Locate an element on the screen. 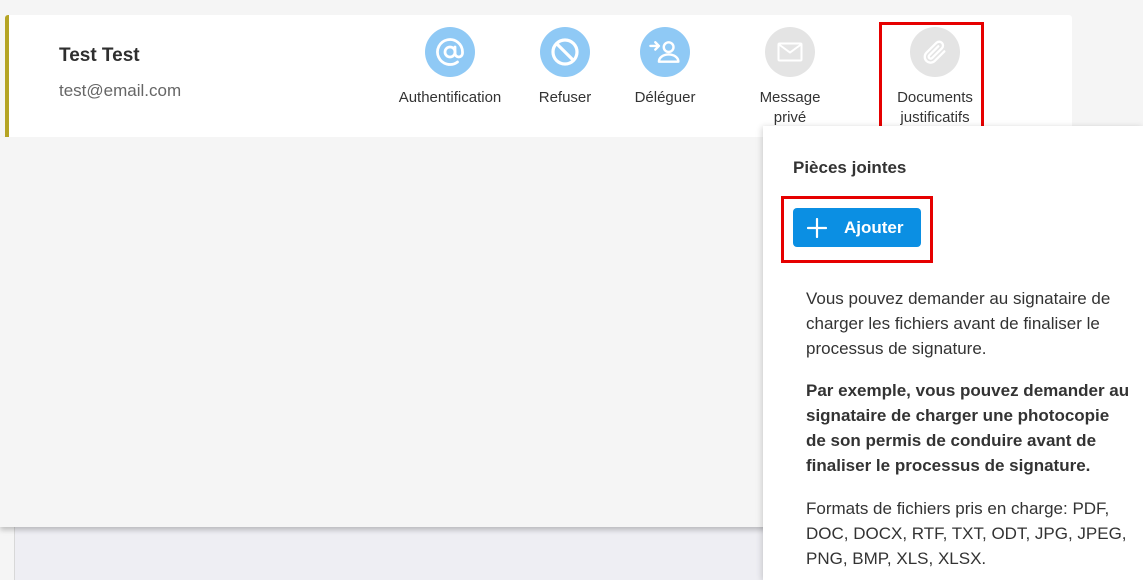 The height and width of the screenshot is (580, 1143). private-message-button: Message privé is located at coordinates (790, 77).